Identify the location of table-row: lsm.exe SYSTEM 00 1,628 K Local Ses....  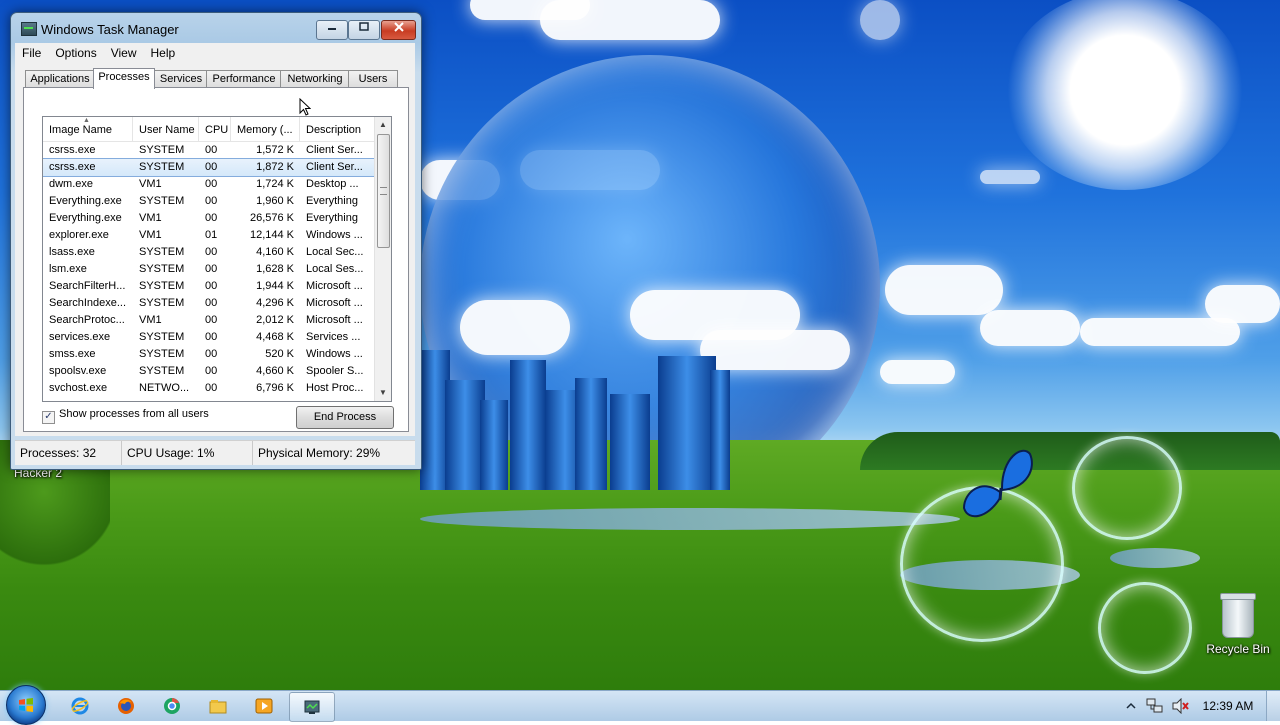
(209, 269).